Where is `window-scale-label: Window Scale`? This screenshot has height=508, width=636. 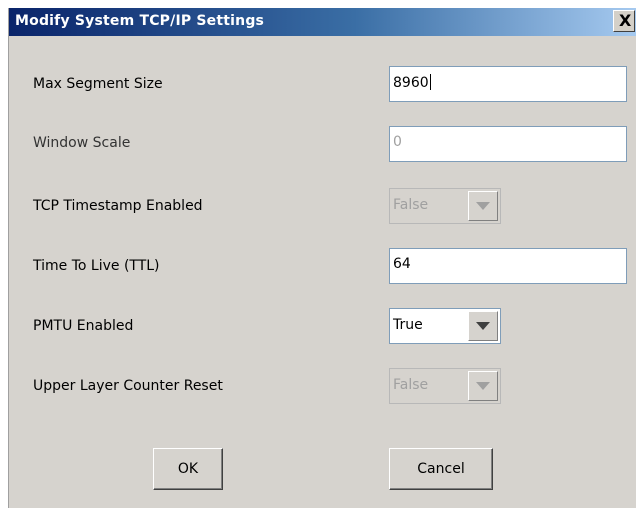 window-scale-label: Window Scale is located at coordinates (82, 143).